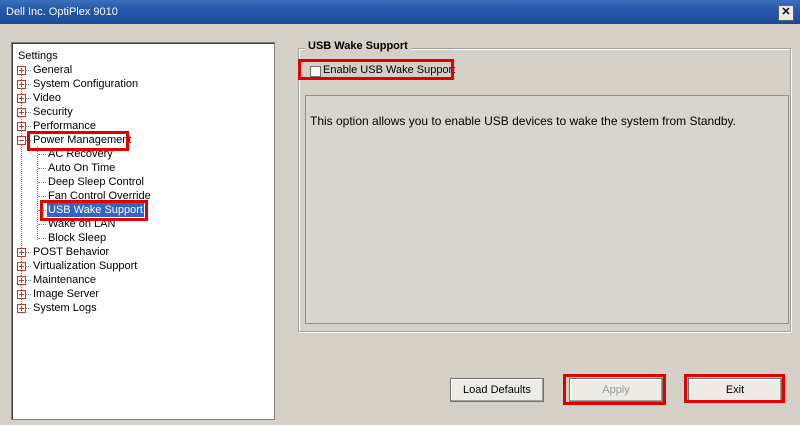 The image size is (800, 425). Describe the element at coordinates (376, 69) in the screenshot. I see `highlight-box-checkbox` at that location.